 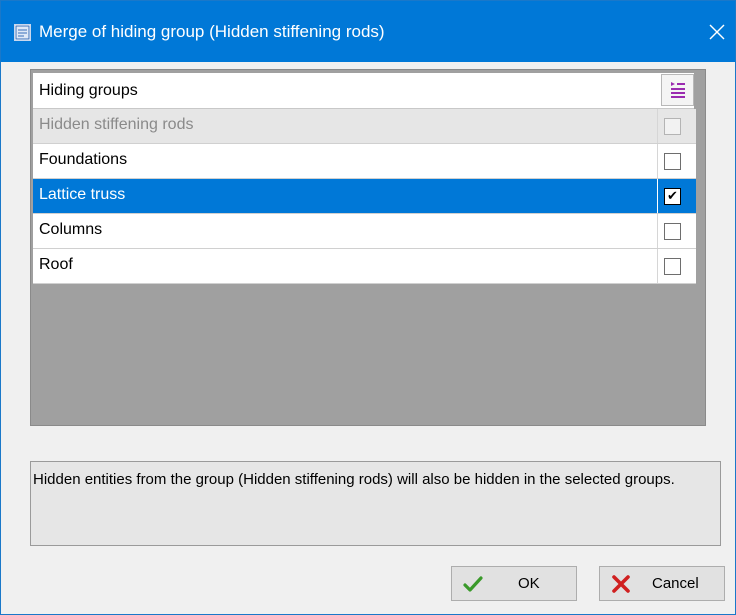 I want to click on select-all-list-icon, so click(x=677, y=90).